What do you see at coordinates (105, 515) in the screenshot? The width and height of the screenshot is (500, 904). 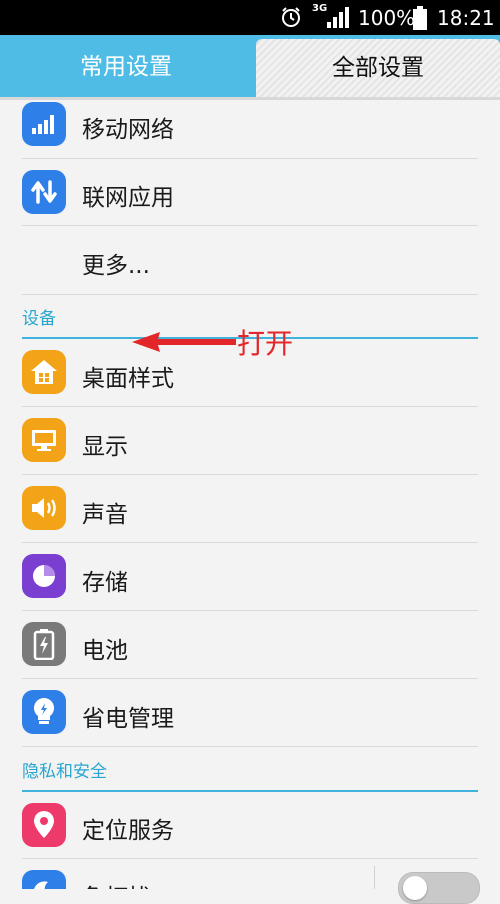 I see `settings-item-label: 声音` at bounding box center [105, 515].